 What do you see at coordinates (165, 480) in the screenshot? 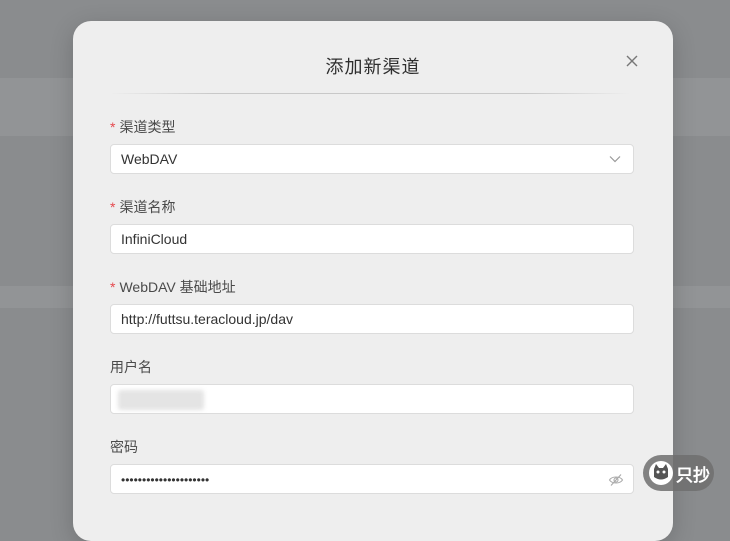
I see `password-value: •••••••••••••••••••••` at bounding box center [165, 480].